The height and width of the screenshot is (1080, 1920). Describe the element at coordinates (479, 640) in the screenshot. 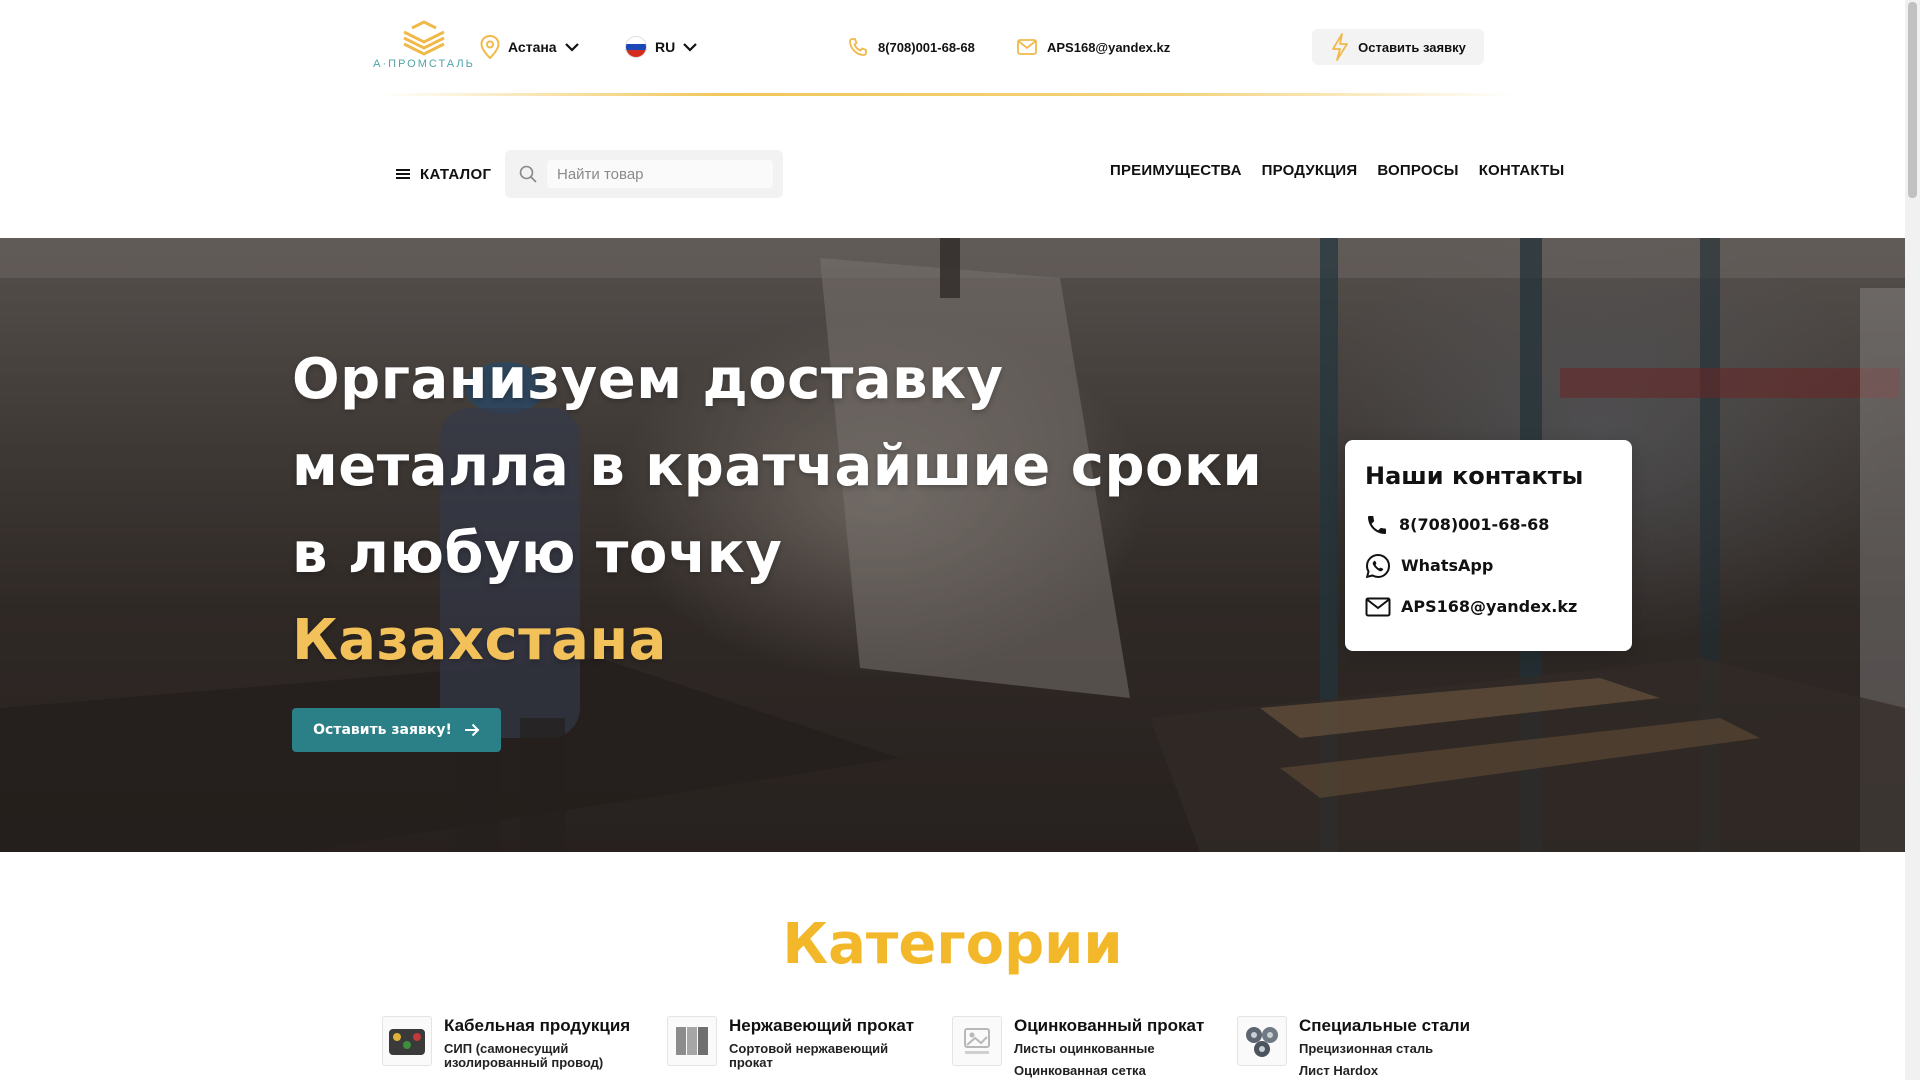

I see `hero-title-accent: Казахстана` at that location.